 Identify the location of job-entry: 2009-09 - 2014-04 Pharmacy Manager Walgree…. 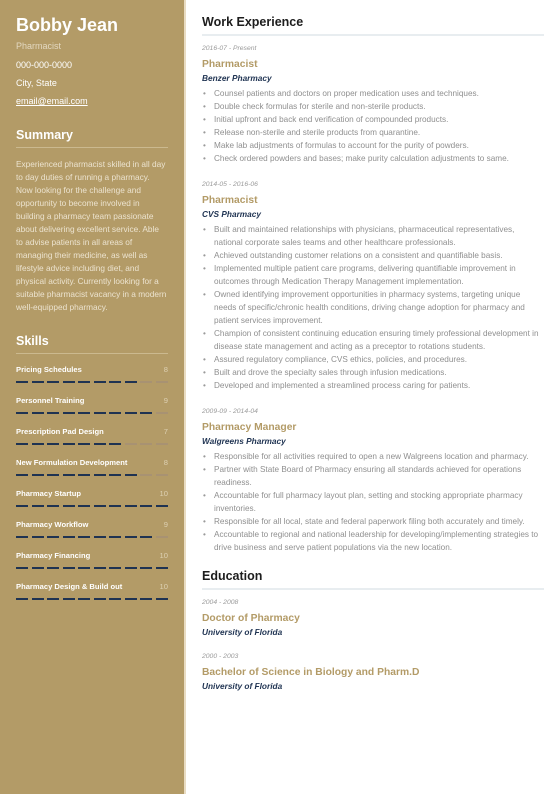
(373, 480).